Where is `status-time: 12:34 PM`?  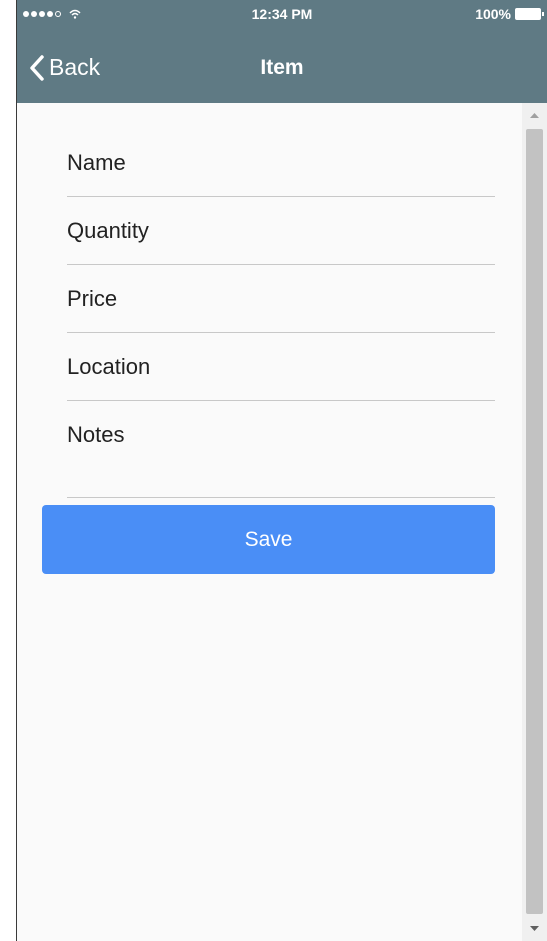
status-time: 12:34 PM is located at coordinates (282, 14).